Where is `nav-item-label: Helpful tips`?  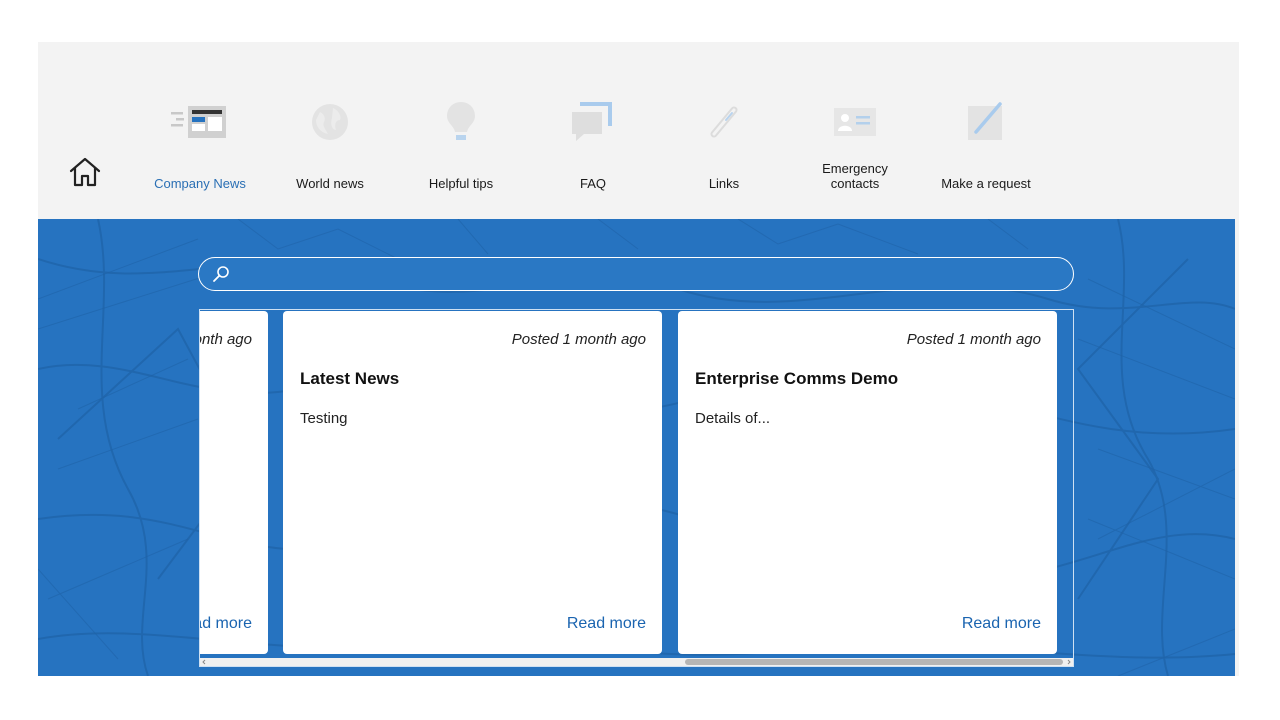 nav-item-label: Helpful tips is located at coordinates (461, 183).